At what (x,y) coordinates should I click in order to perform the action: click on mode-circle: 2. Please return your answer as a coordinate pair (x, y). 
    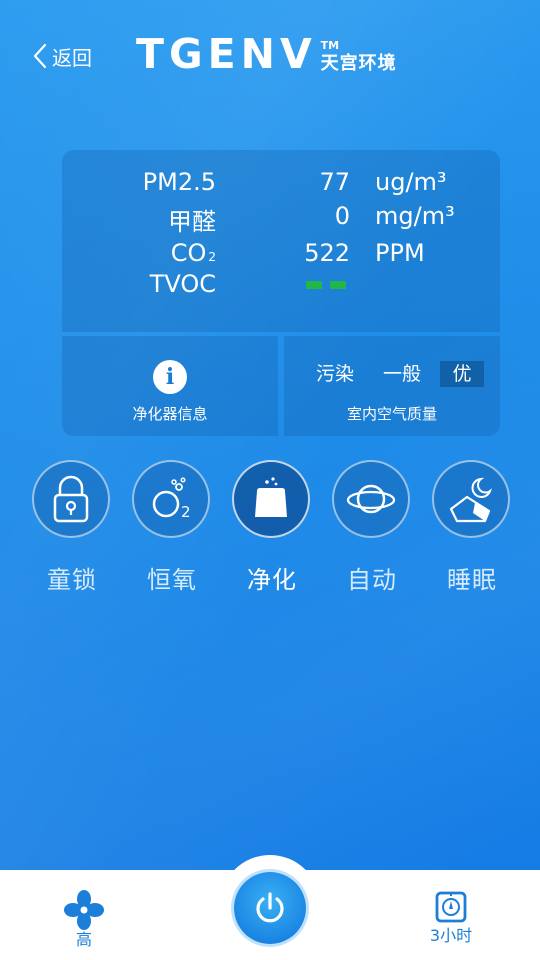
    Looking at the image, I should click on (171, 499).